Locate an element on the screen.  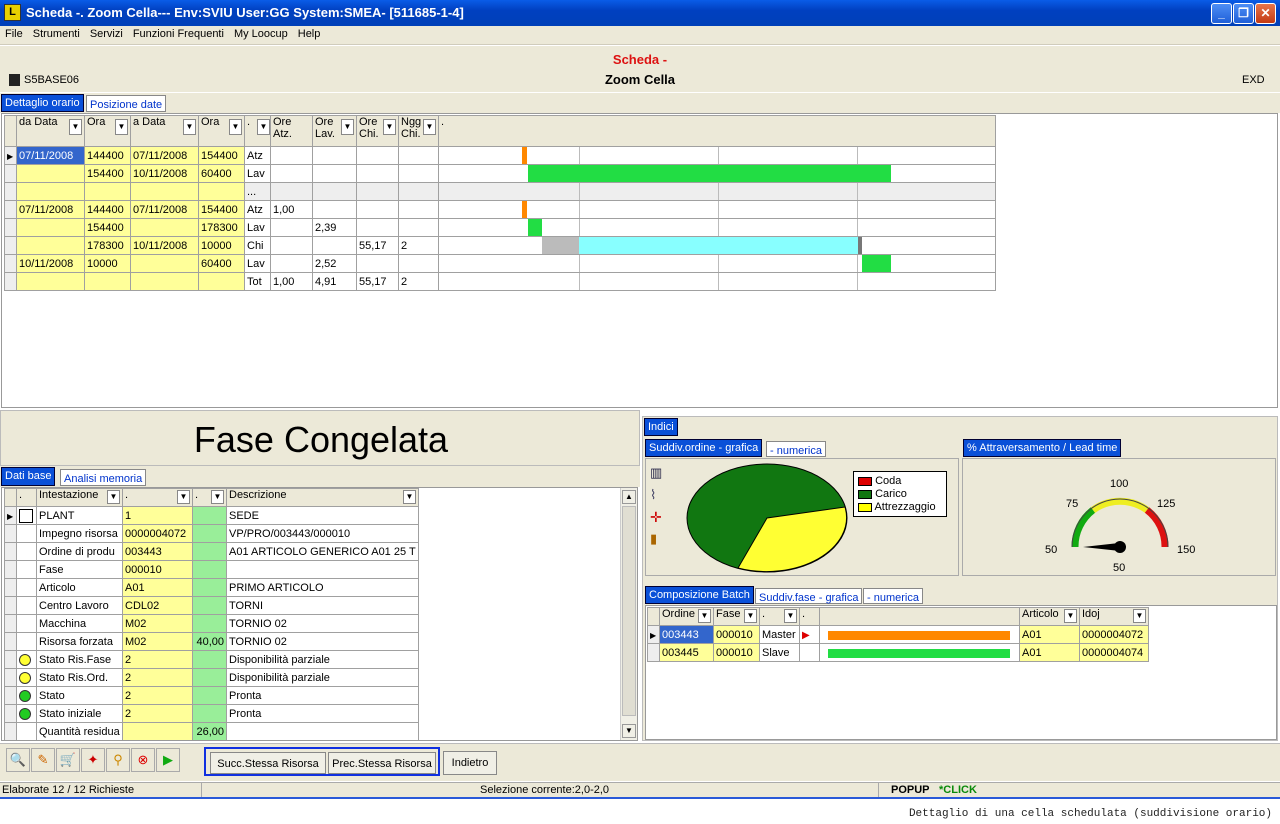
col-ore-atz: Ore Atz. is located at coordinates (291, 131).